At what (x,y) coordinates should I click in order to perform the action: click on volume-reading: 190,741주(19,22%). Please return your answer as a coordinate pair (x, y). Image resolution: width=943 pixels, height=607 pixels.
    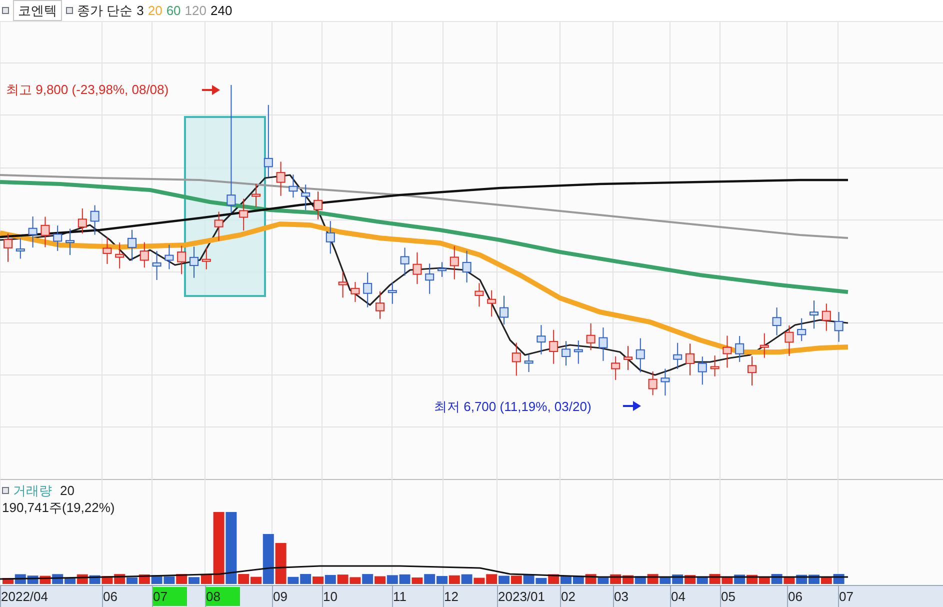
    Looking at the image, I should click on (58, 507).